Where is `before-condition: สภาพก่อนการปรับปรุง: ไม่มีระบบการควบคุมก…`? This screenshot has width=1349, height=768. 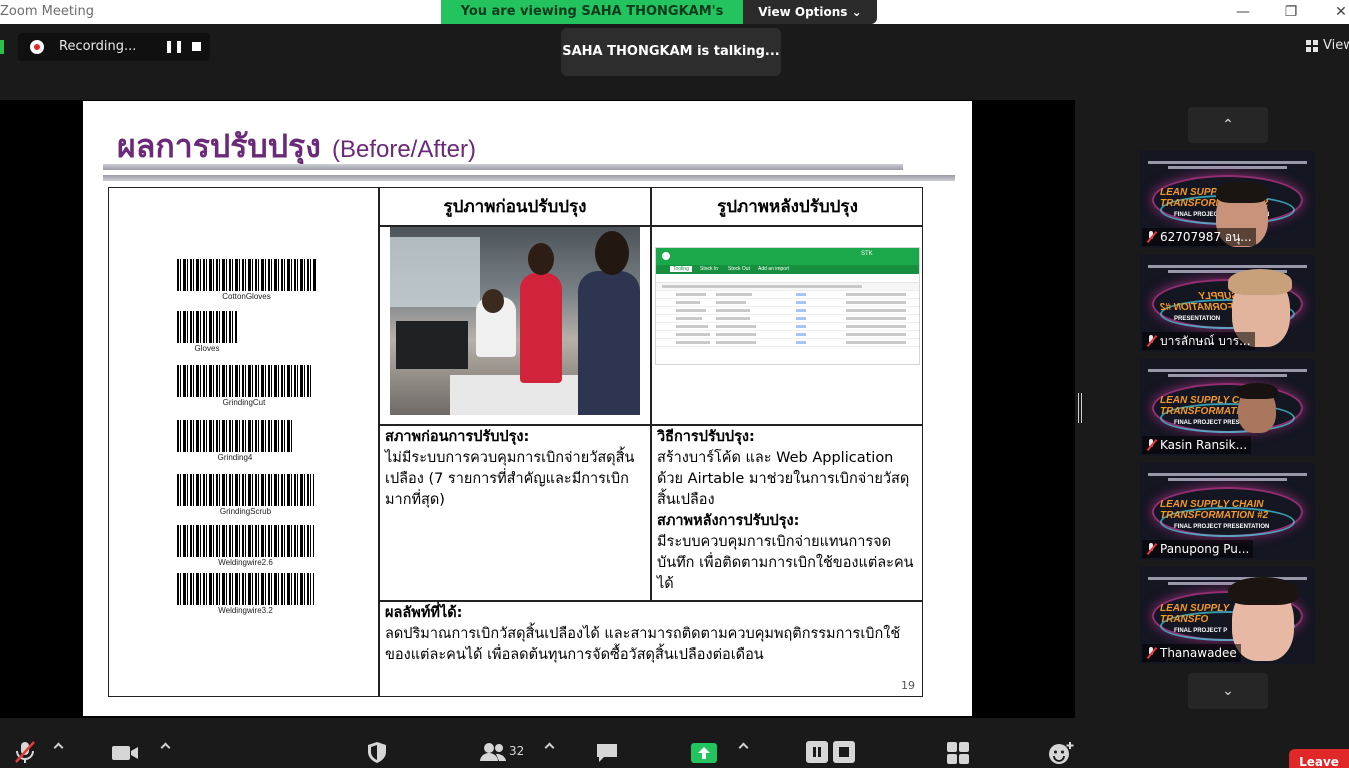 before-condition: สภาพก่อนการปรับปรุง: ไม่มีระบบการควบคุมก… is located at coordinates (516, 469).